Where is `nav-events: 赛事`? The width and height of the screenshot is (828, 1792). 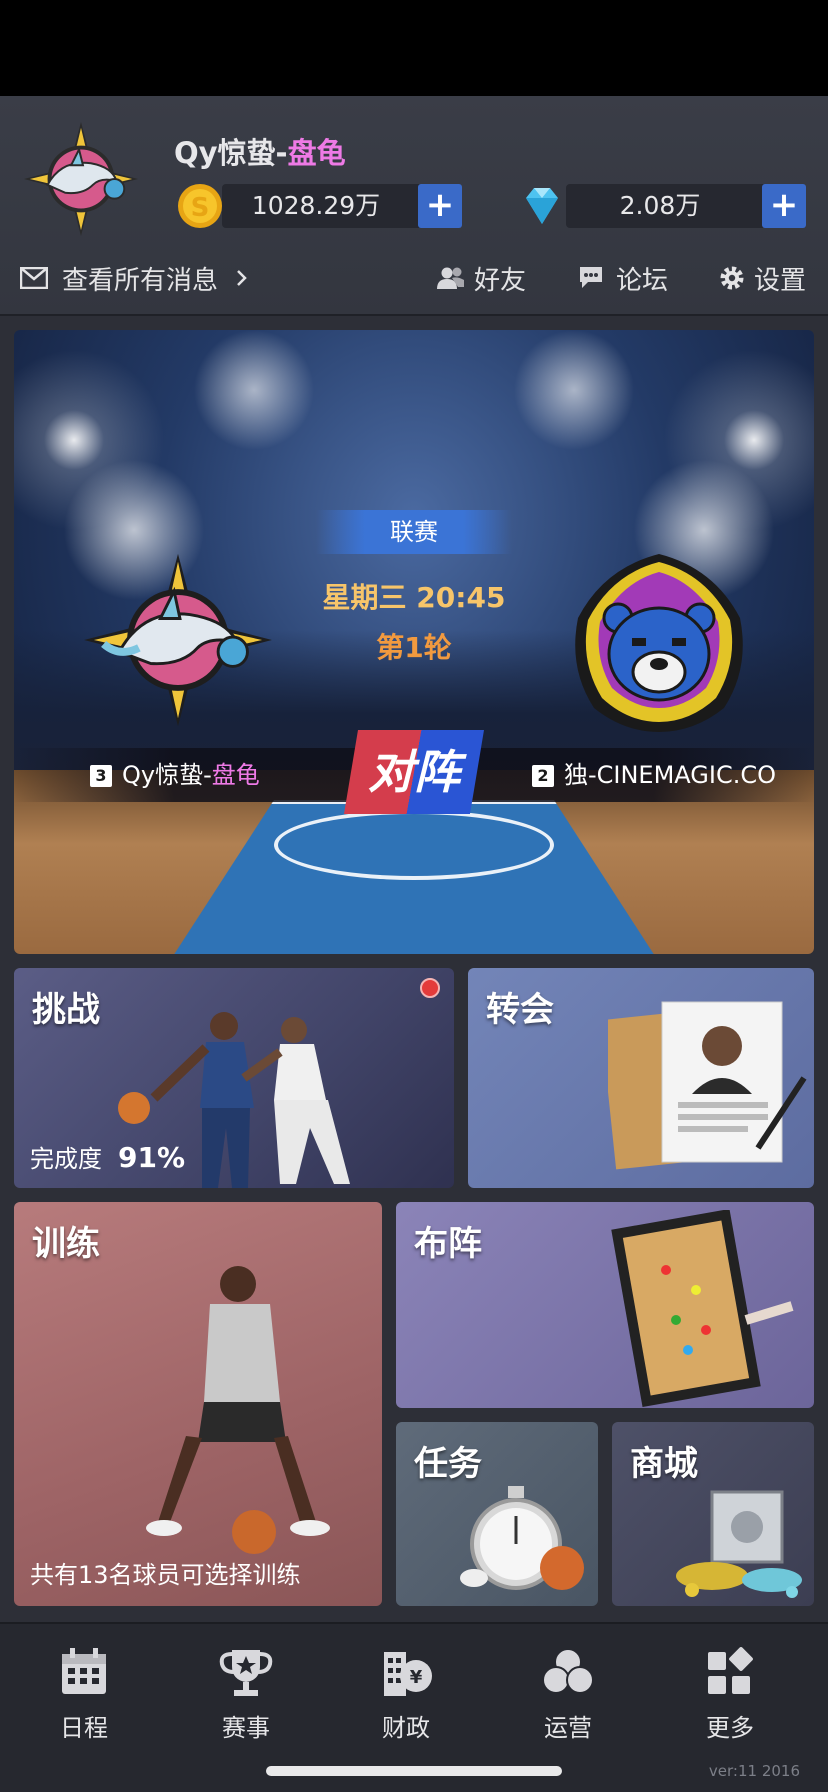
nav-events: 赛事 is located at coordinates (246, 1694).